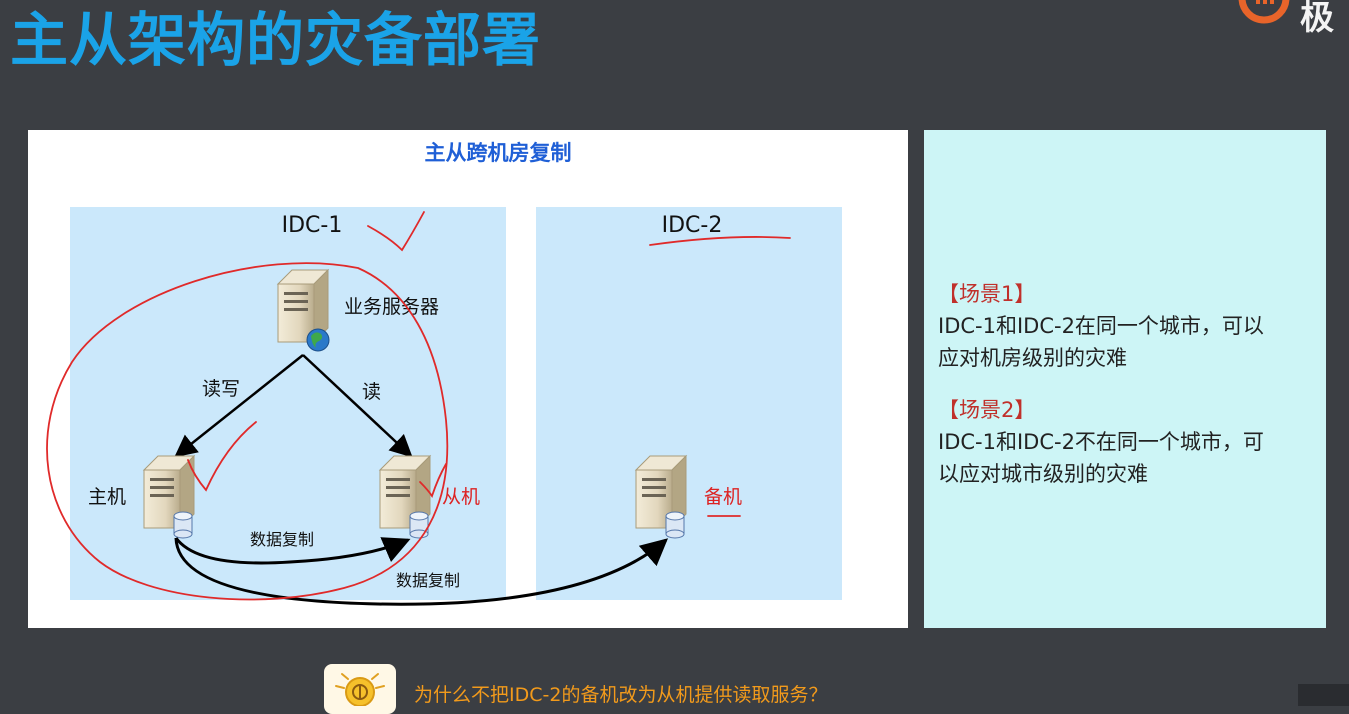 The image size is (1349, 714). I want to click on question-text: 为什么不把IDC-2的备机改为从机提供读取服务？, so click(621, 695).